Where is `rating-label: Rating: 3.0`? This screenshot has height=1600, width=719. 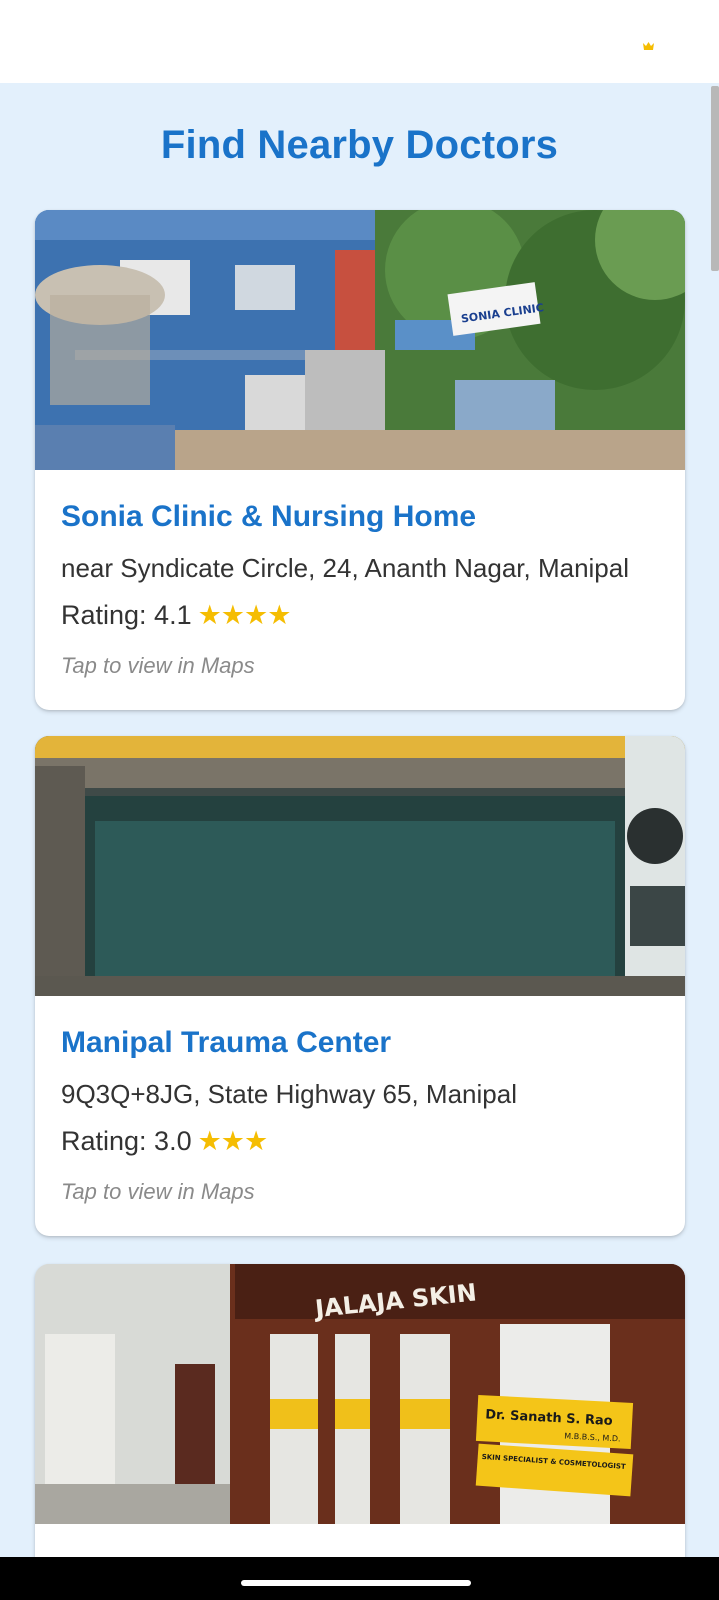 rating-label: Rating: 3.0 is located at coordinates (126, 1141).